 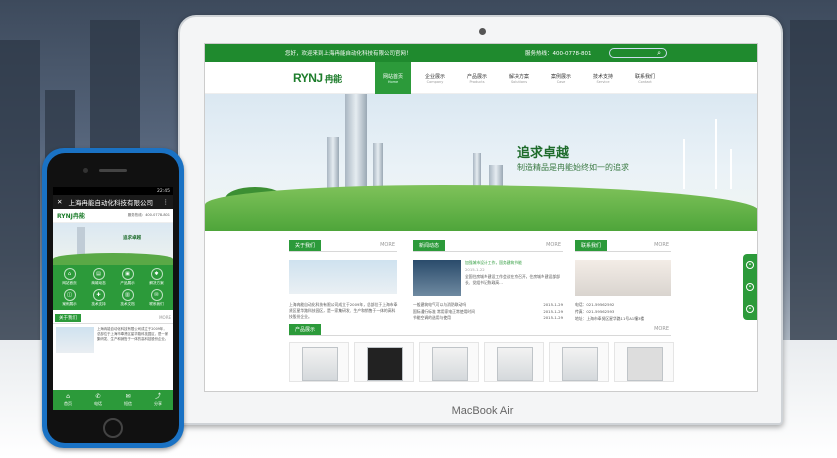 What do you see at coordinates (127, 274) in the screenshot?
I see `box-icon: ▣` at bounding box center [127, 274].